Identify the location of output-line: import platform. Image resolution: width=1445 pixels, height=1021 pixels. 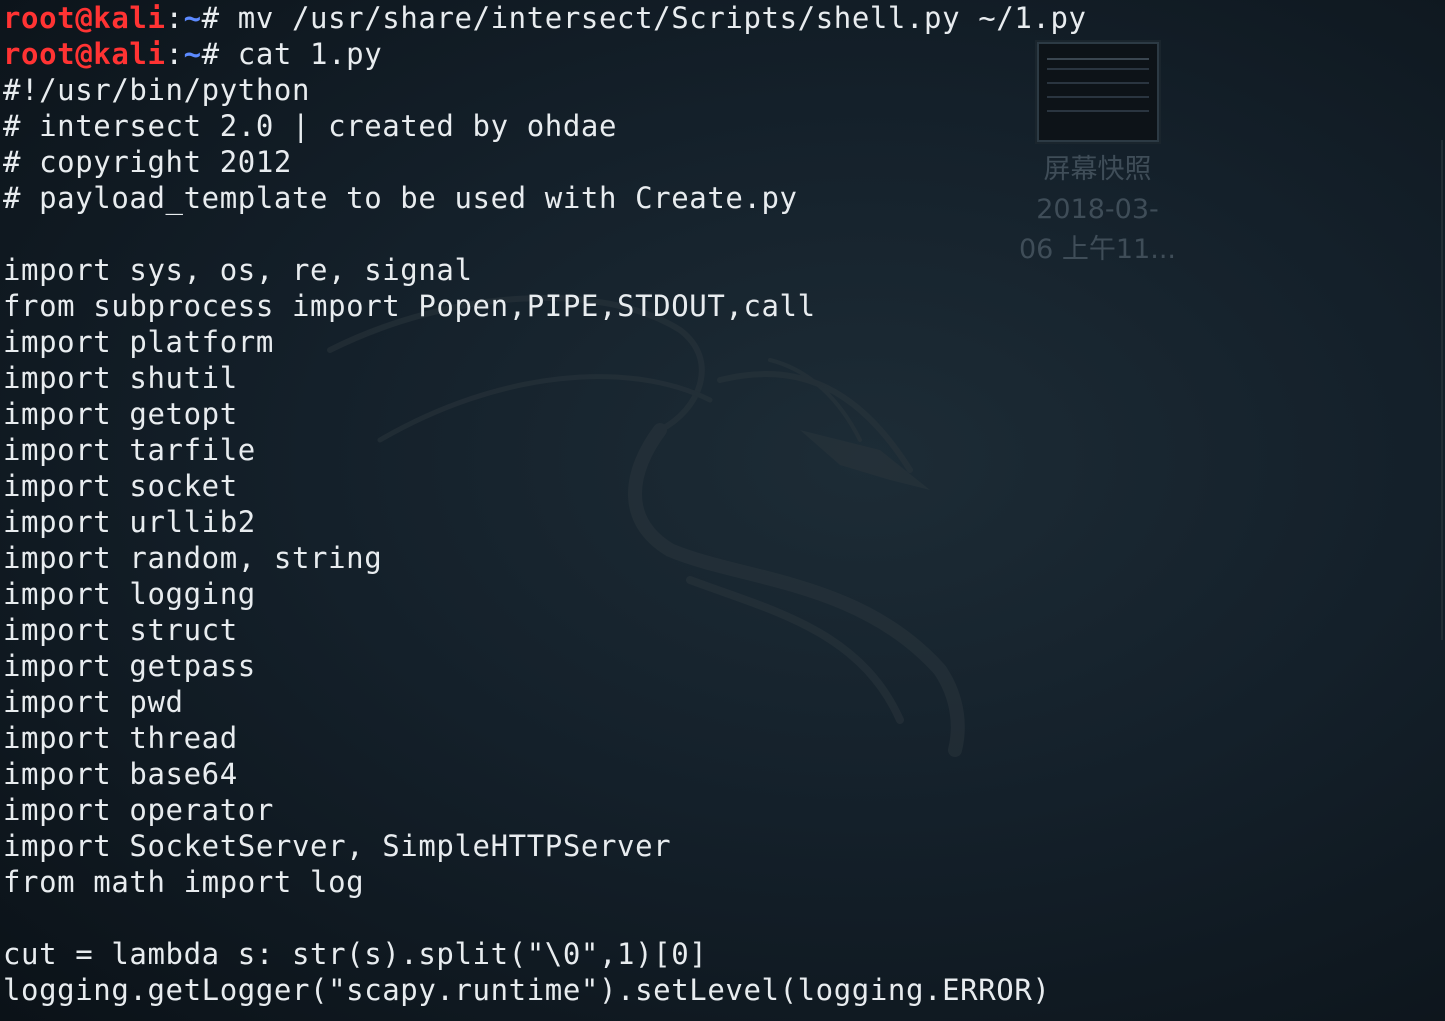
(138, 342).